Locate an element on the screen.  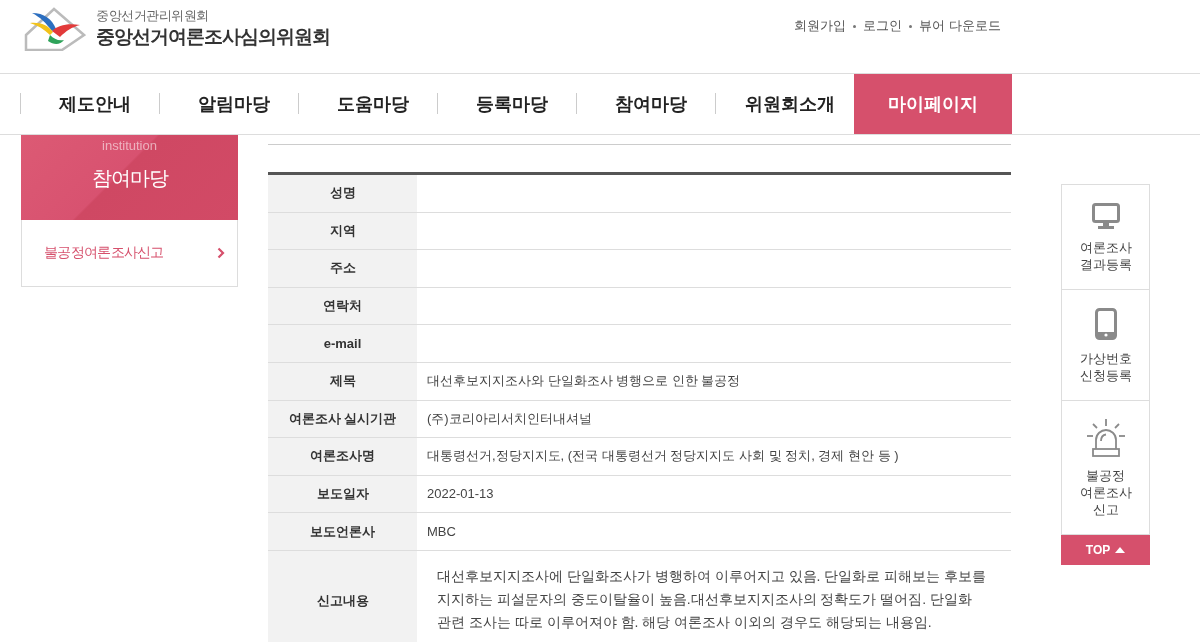
utility-link: 회원가입 is located at coordinates (820, 26).